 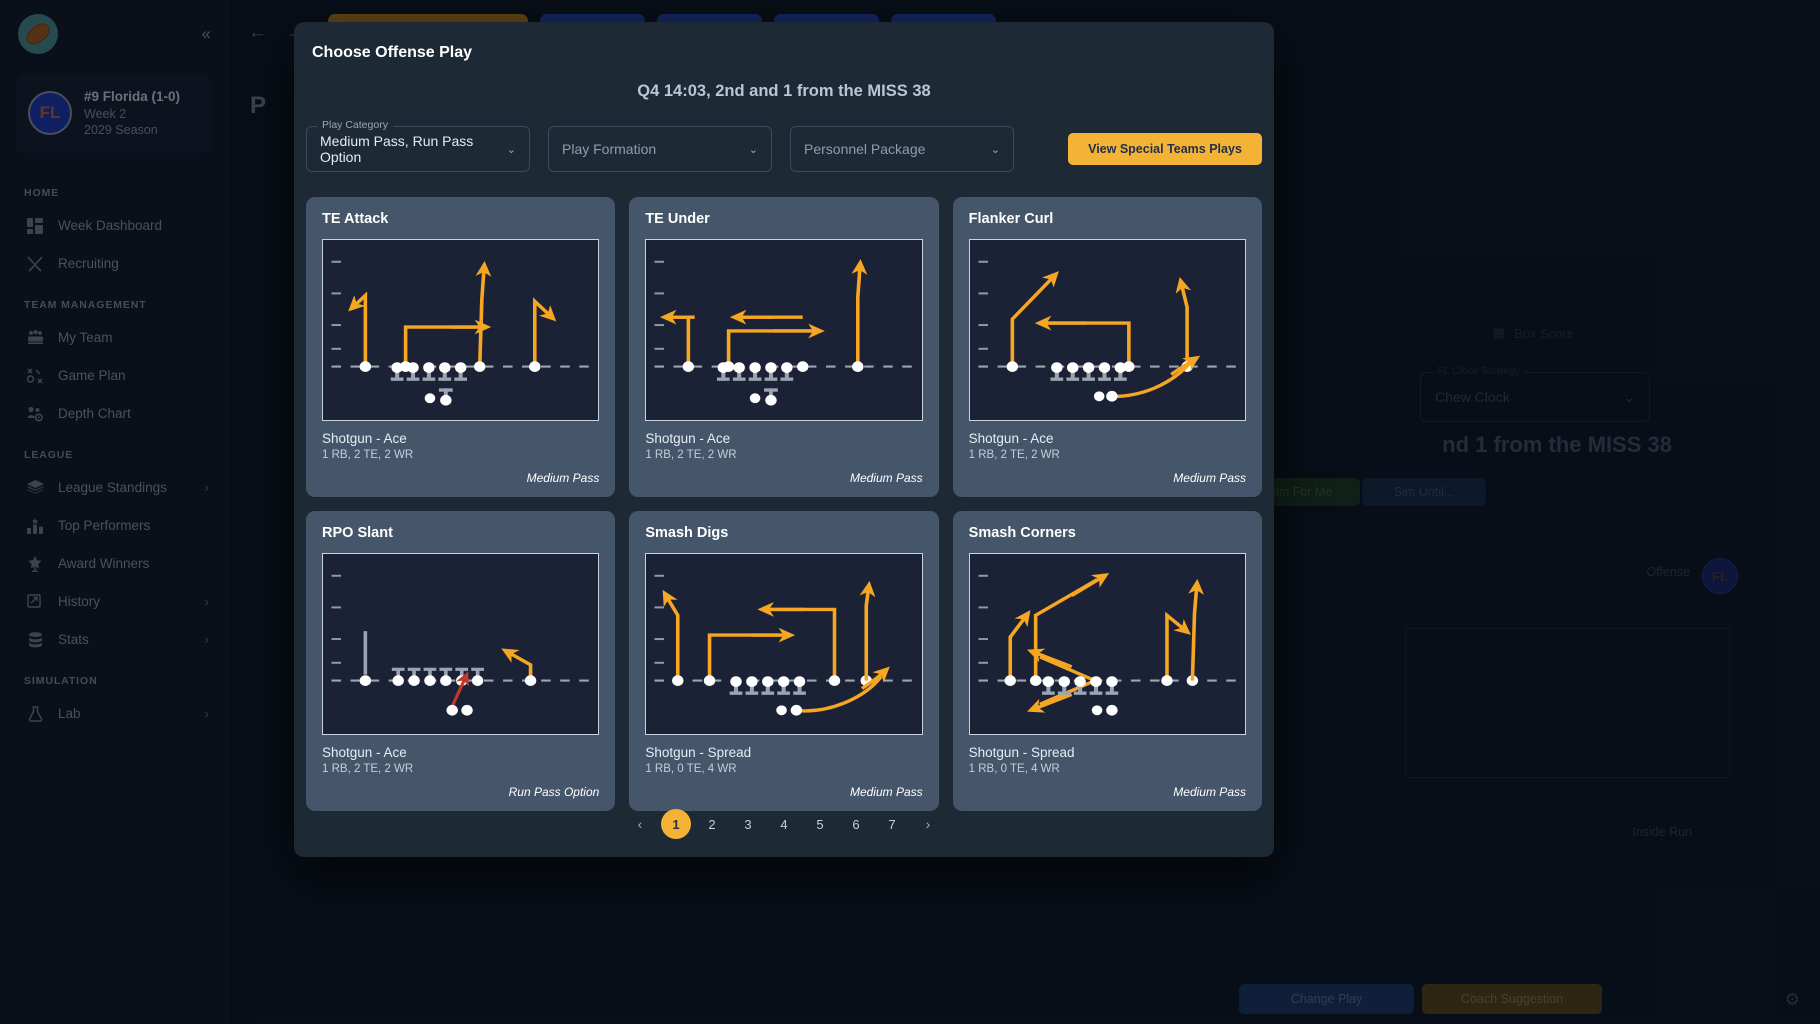 What do you see at coordinates (865, 149) in the screenshot?
I see `personnel-package-value: Personnel Package` at bounding box center [865, 149].